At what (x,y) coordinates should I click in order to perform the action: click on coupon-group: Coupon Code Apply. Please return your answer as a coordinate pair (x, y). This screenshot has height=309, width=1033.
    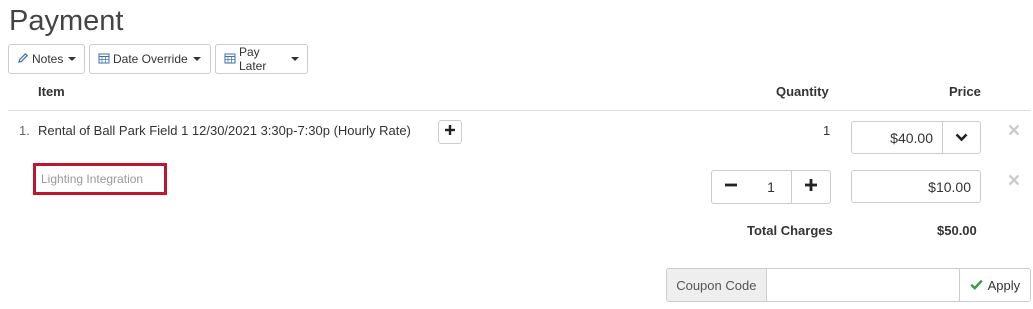
    Looking at the image, I should click on (848, 285).